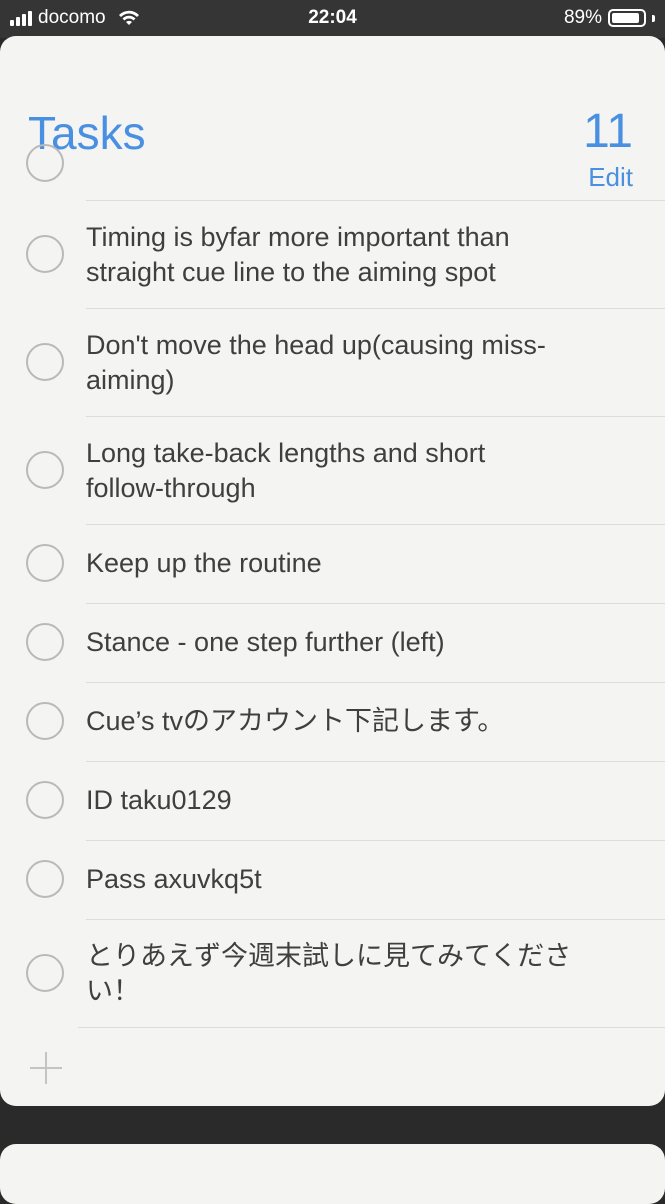 The image size is (665, 1204). What do you see at coordinates (329, 956) in the screenshot?
I see `task-line: とりあえず今週末試しに見てみてくださ` at bounding box center [329, 956].